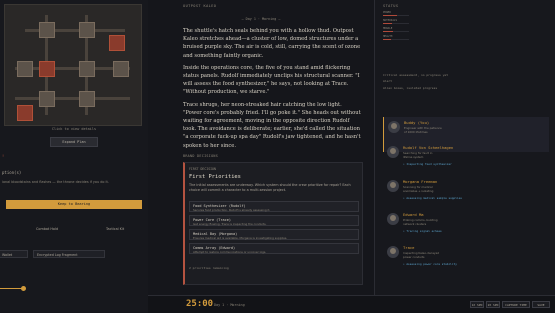 The image size is (555, 313). I want to click on tab-combat-hold: Combat Hold, so click(47, 229).